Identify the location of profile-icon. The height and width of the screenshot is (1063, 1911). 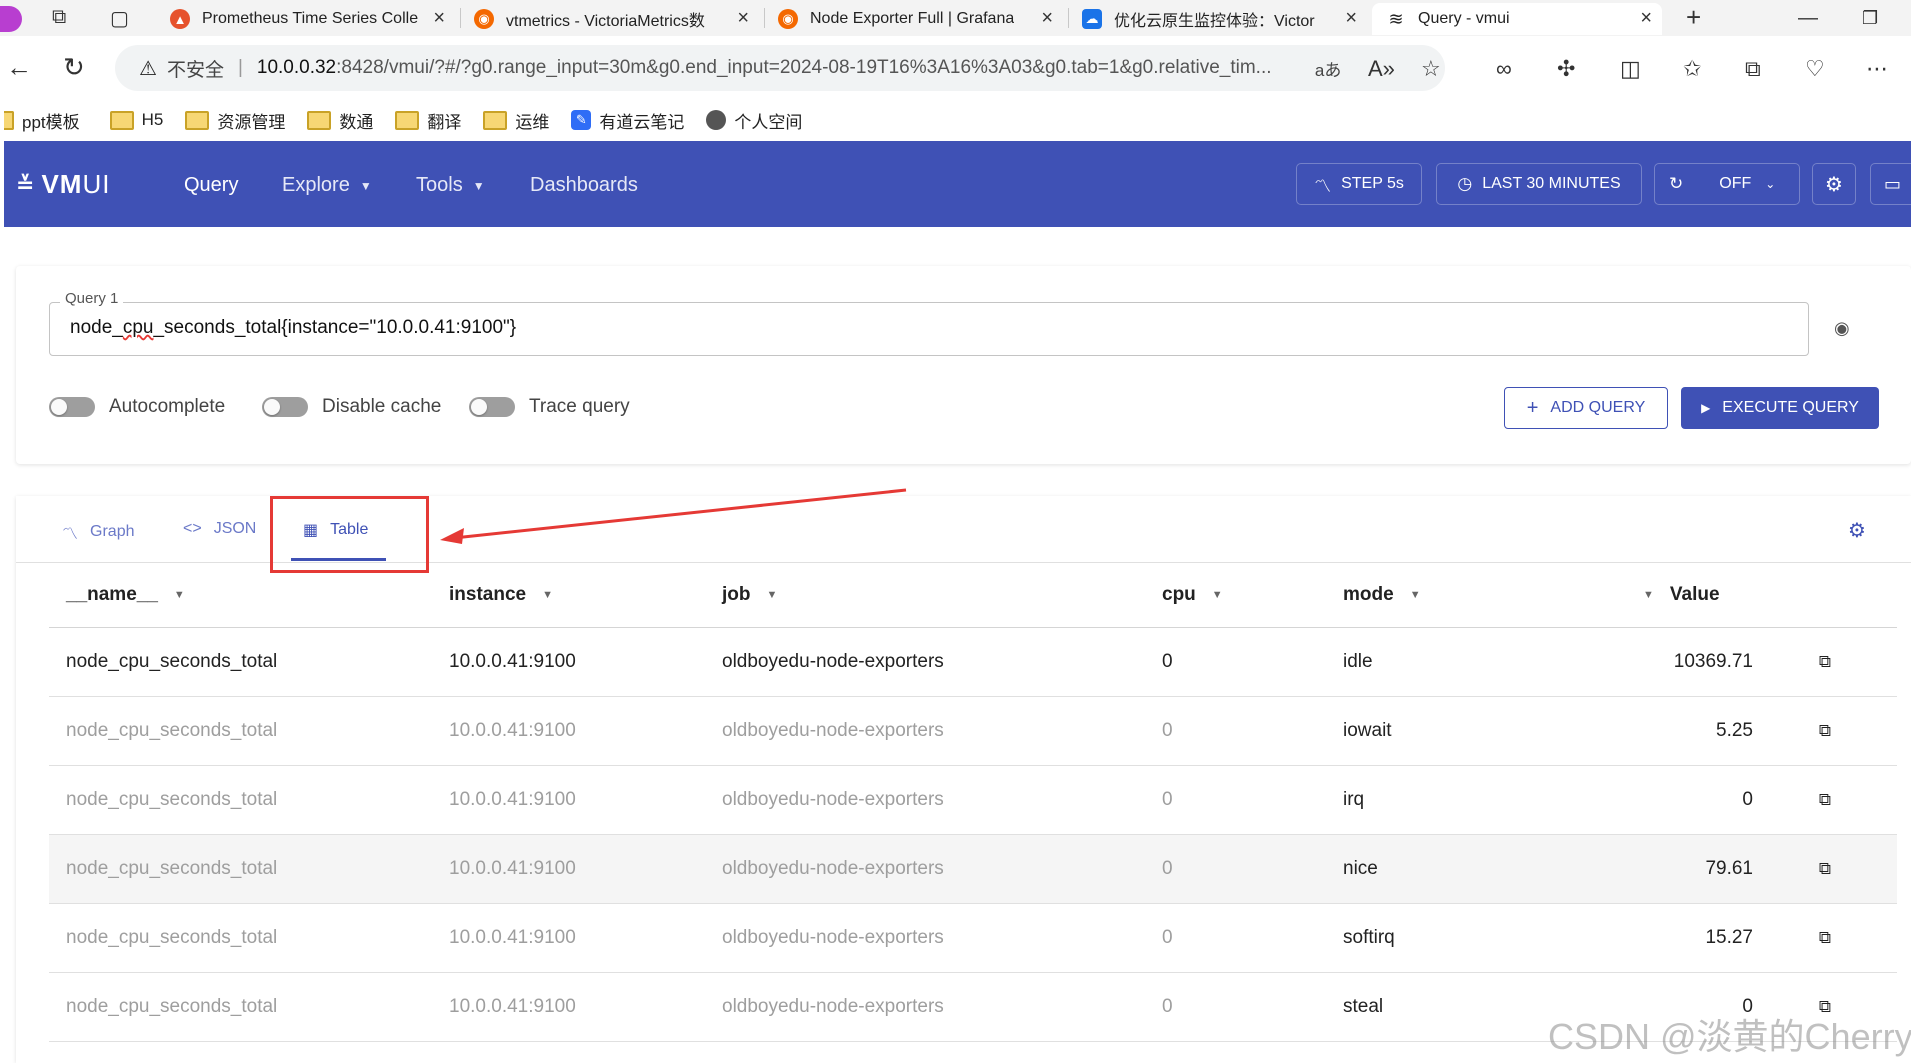
(11, 19).